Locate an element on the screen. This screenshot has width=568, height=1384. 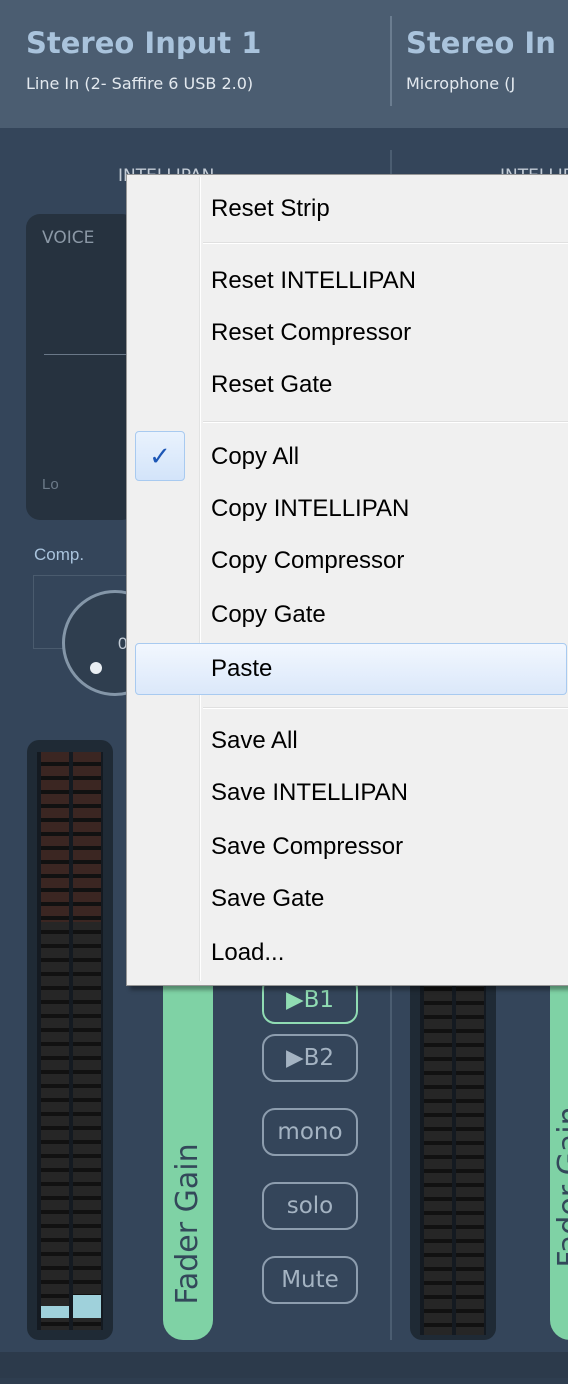
menu-item-save-gate: Save Gate is located at coordinates (347, 899).